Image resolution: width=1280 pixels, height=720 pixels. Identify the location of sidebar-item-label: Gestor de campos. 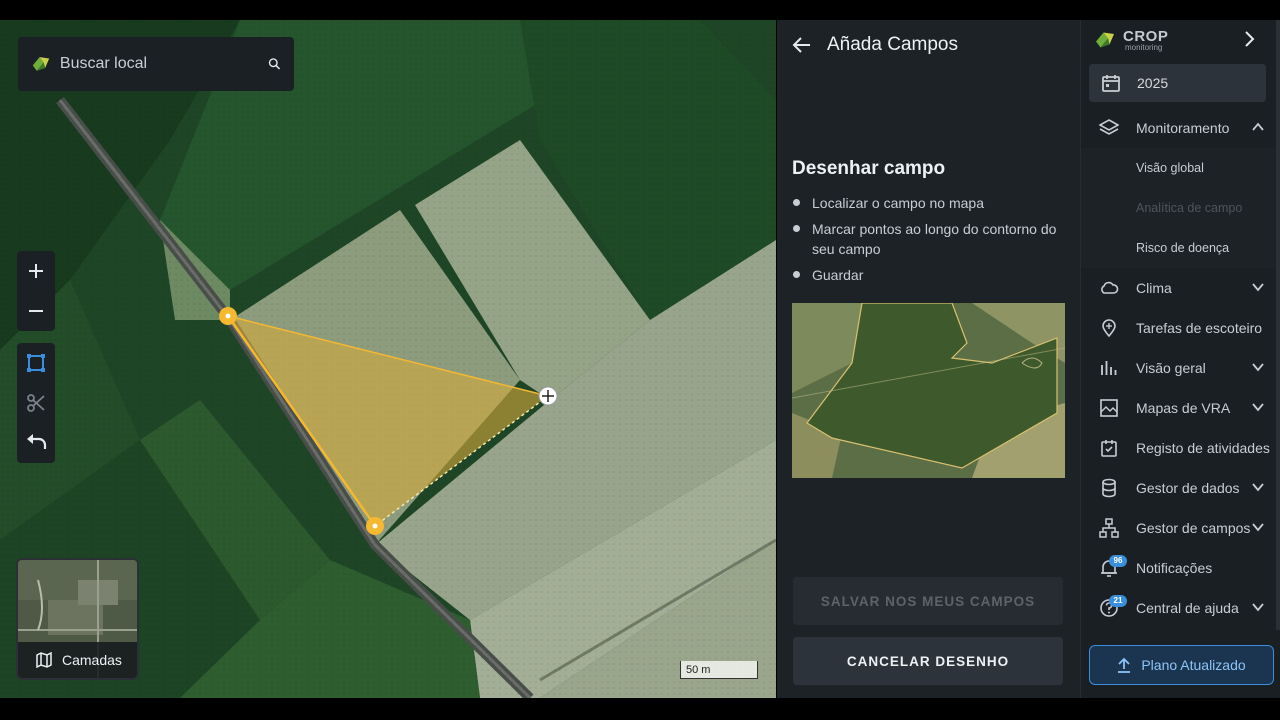
(1193, 528).